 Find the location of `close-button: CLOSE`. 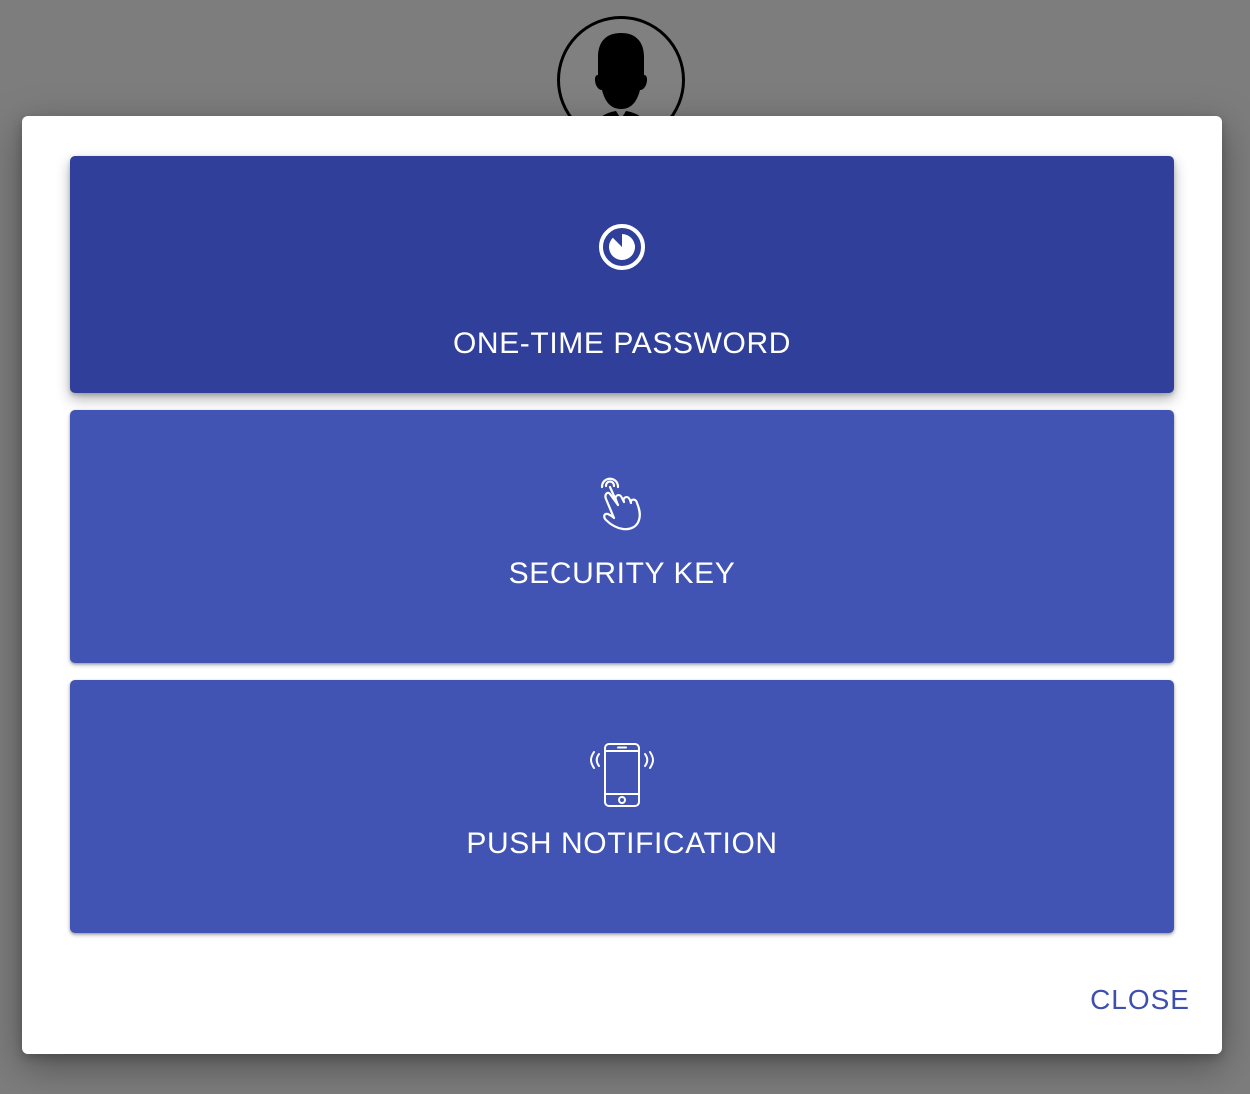

close-button: CLOSE is located at coordinates (1140, 1000).